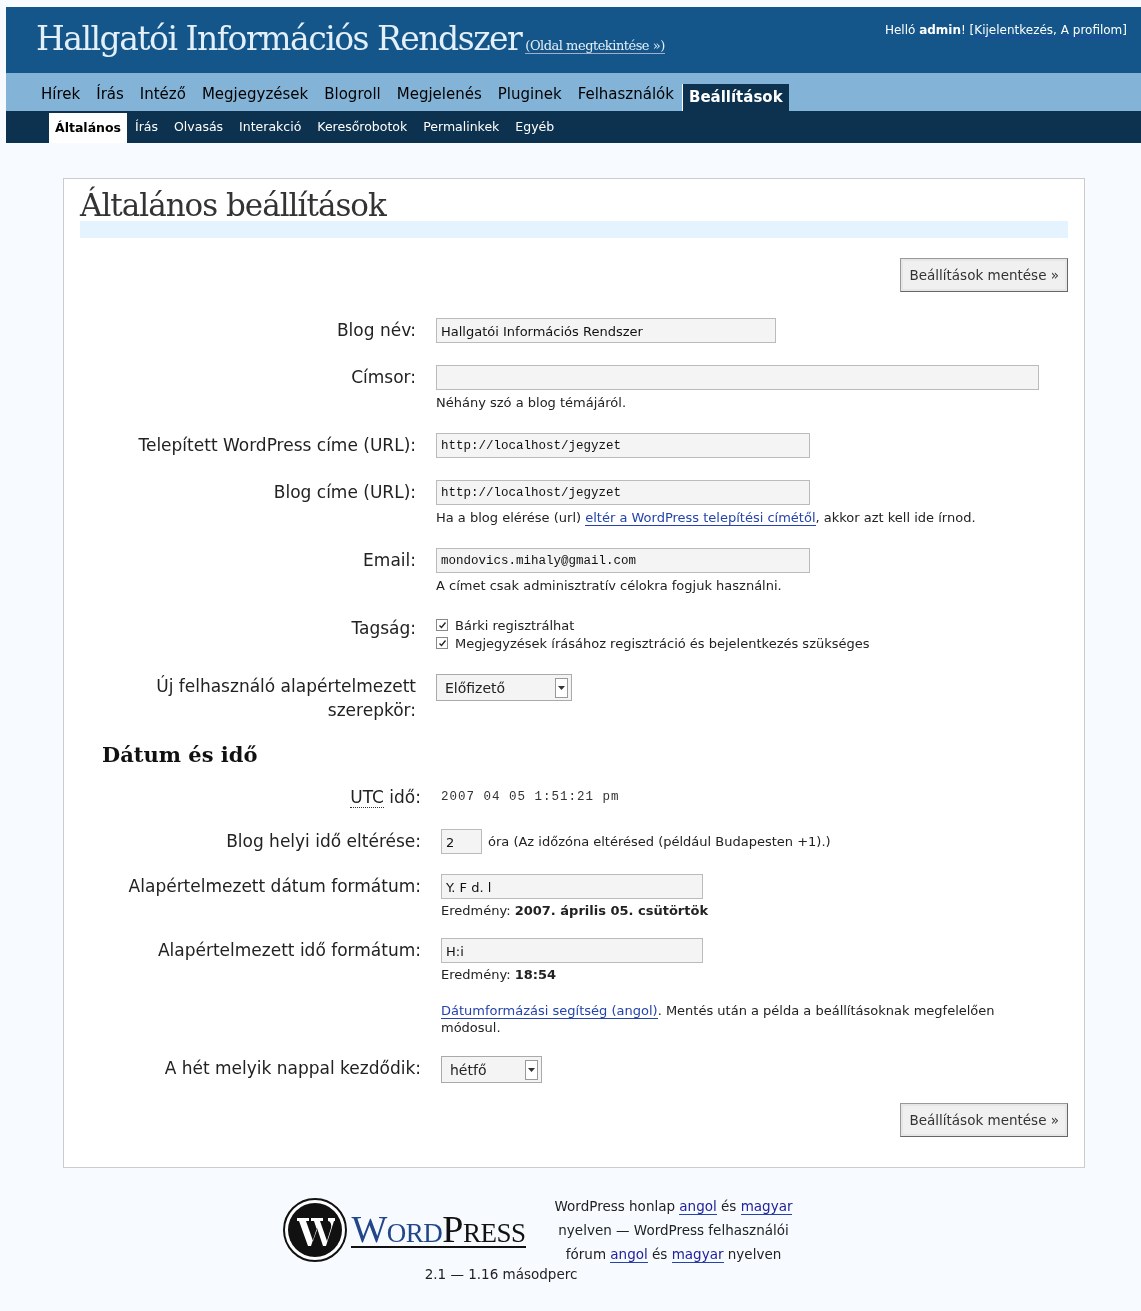 The height and width of the screenshot is (1311, 1141). Describe the element at coordinates (270, 127) in the screenshot. I see `submenu-tab: Interakció` at that location.